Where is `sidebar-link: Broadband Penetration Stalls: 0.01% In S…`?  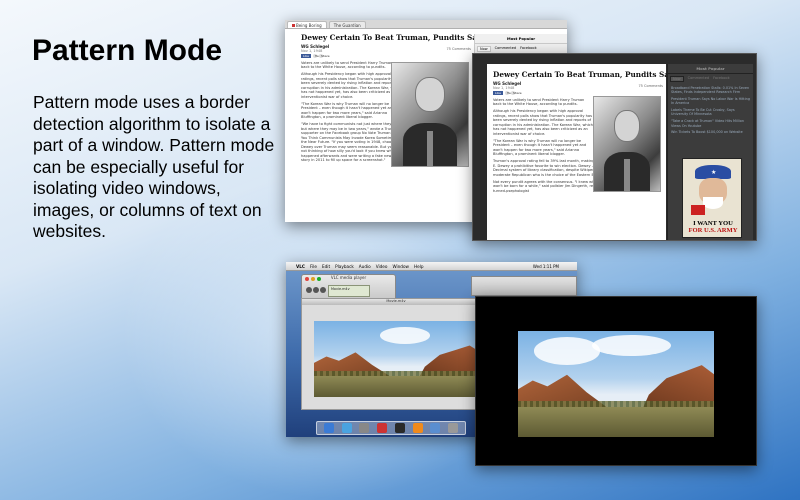
sidebar-link: Broadband Penetration Stalls: 0.01% In S… is located at coordinates (710, 90).